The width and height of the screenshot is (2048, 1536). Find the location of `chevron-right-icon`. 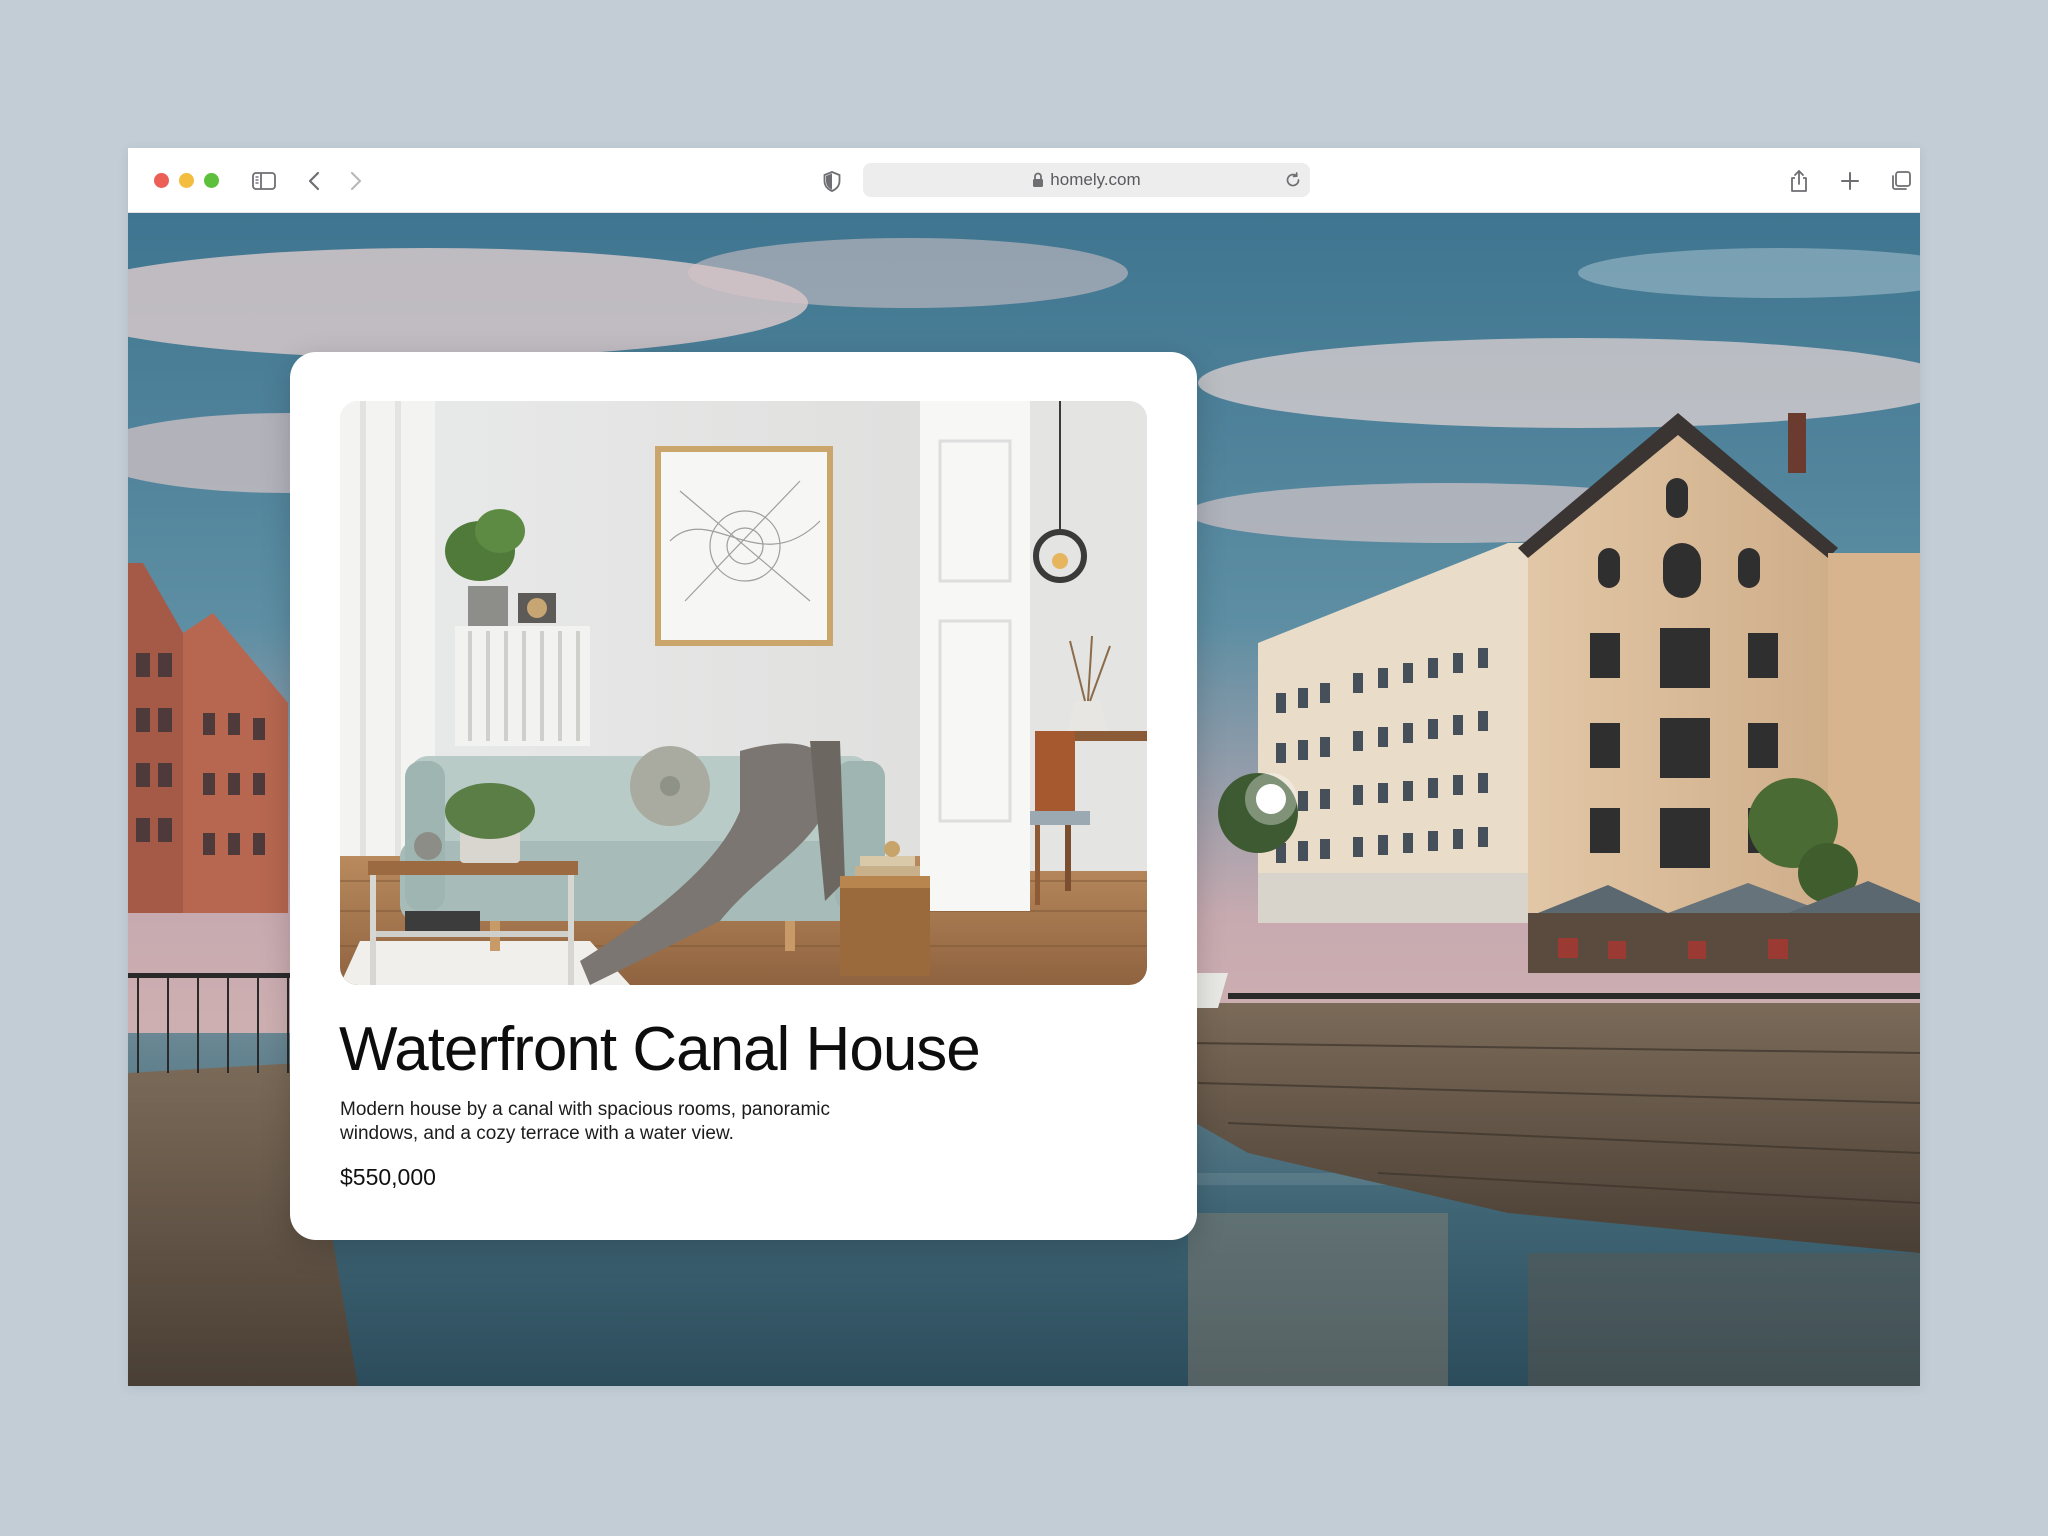

chevron-right-icon is located at coordinates (356, 181).